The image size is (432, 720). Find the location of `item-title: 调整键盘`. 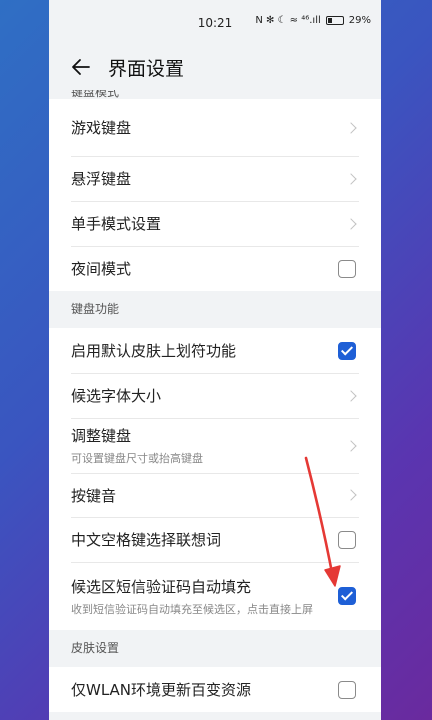

item-title: 调整键盘 is located at coordinates (101, 436).